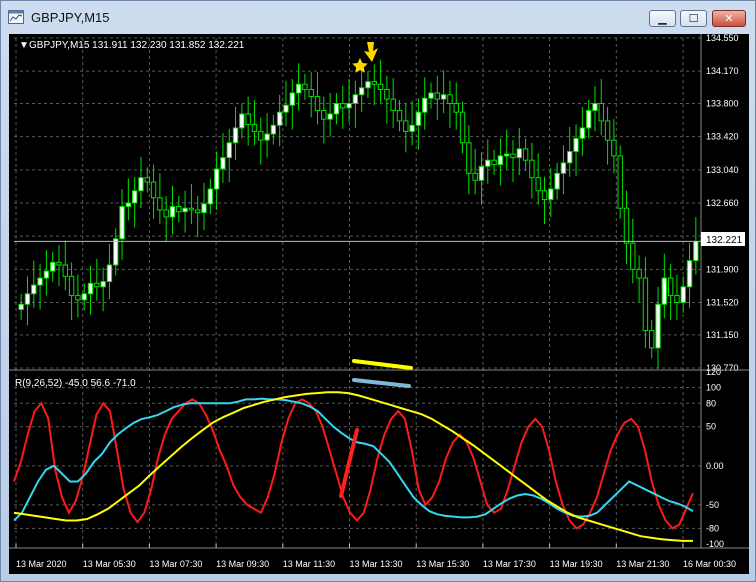 The width and height of the screenshot is (756, 582). Describe the element at coordinates (24, 45) in the screenshot. I see `main-header-arrow: ▼` at that location.